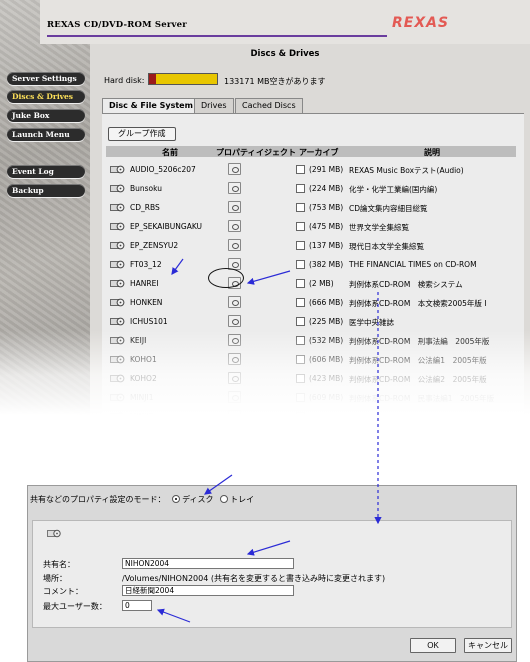 The height and width of the screenshot is (662, 530). What do you see at coordinates (46, 134) in the screenshot?
I see `sidebar-item-launch-menu: Launch Menu` at bounding box center [46, 134].